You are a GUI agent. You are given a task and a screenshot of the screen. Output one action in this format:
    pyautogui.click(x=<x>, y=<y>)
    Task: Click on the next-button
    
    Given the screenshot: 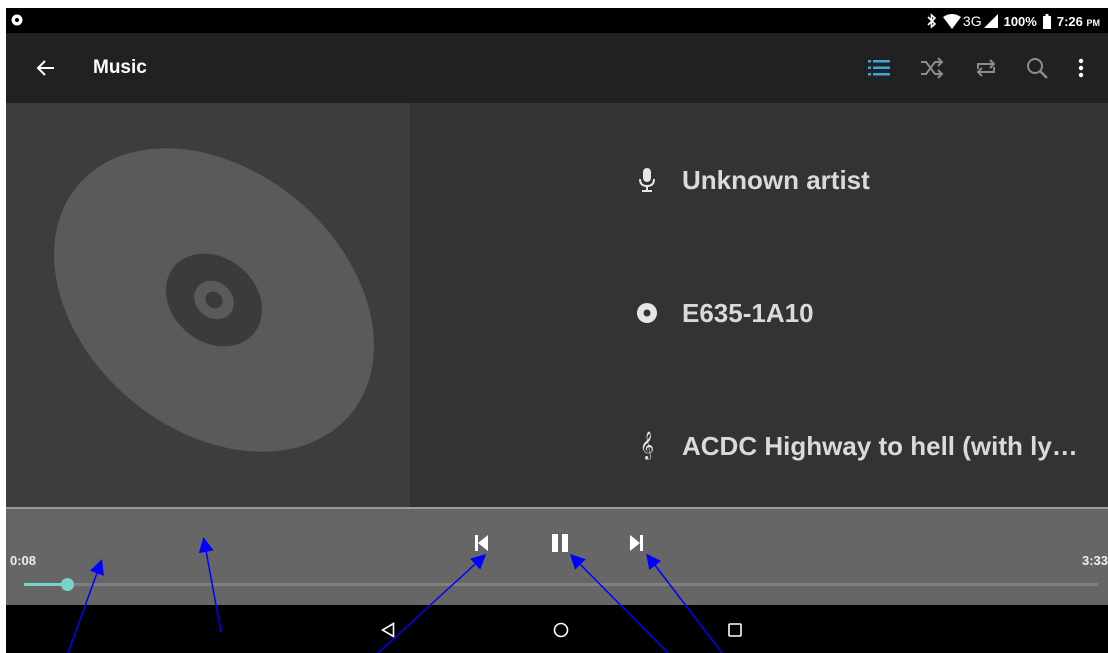 What is the action you would take?
    pyautogui.click(x=636, y=543)
    